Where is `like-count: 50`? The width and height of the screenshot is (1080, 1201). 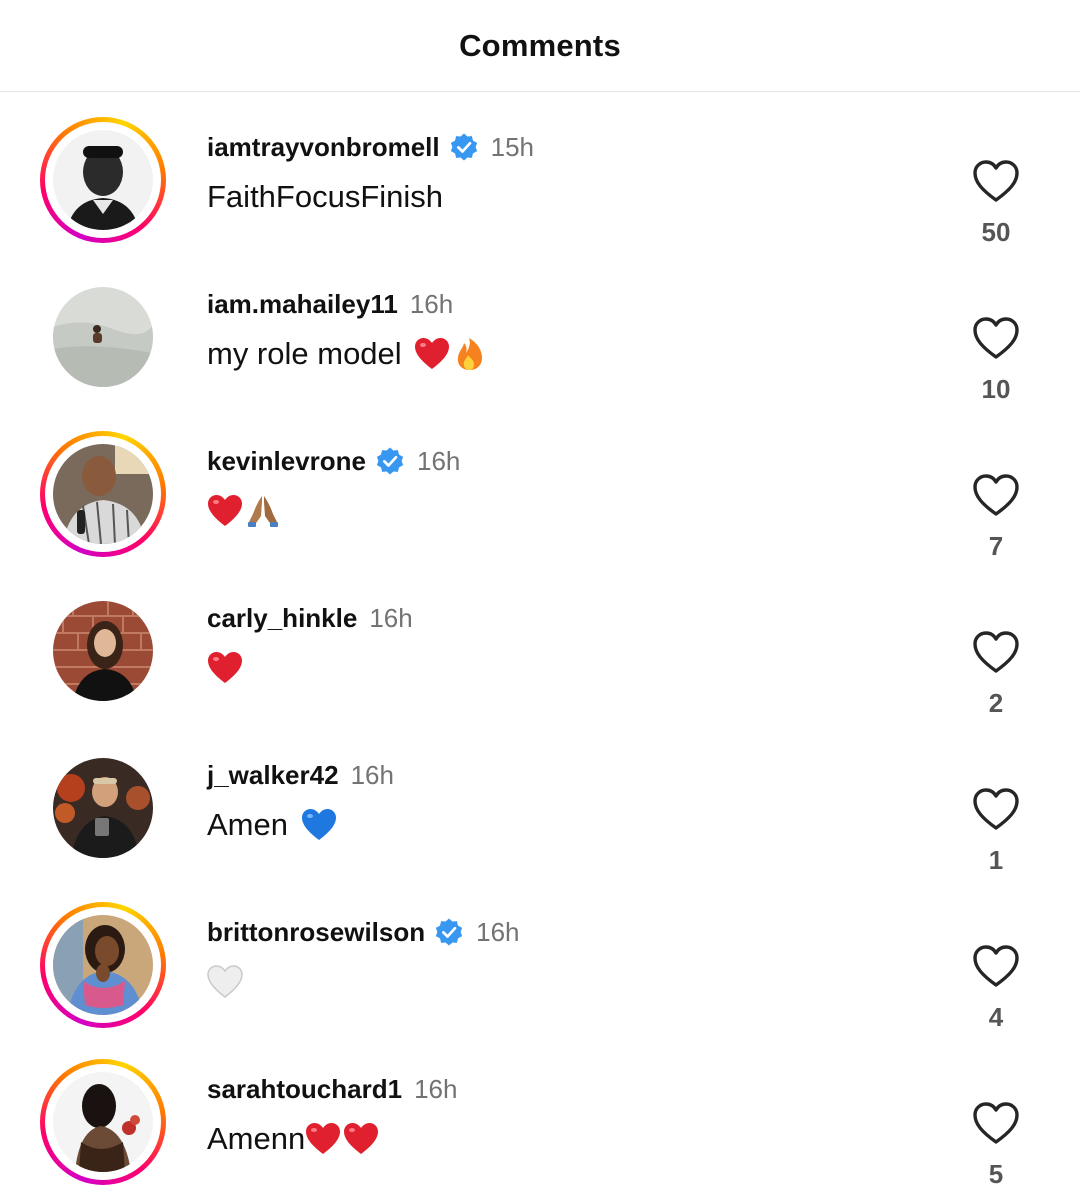 like-count: 50 is located at coordinates (996, 232).